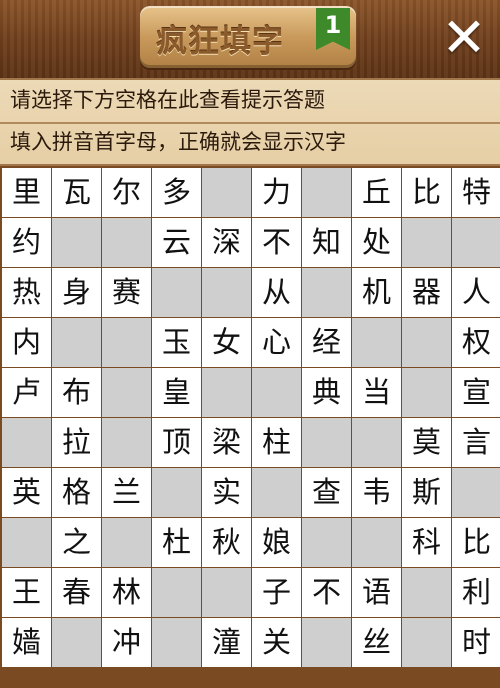 Image resolution: width=500 pixels, height=688 pixels. What do you see at coordinates (26, 242) in the screenshot?
I see `grid-cell-filled: 约` at bounding box center [26, 242].